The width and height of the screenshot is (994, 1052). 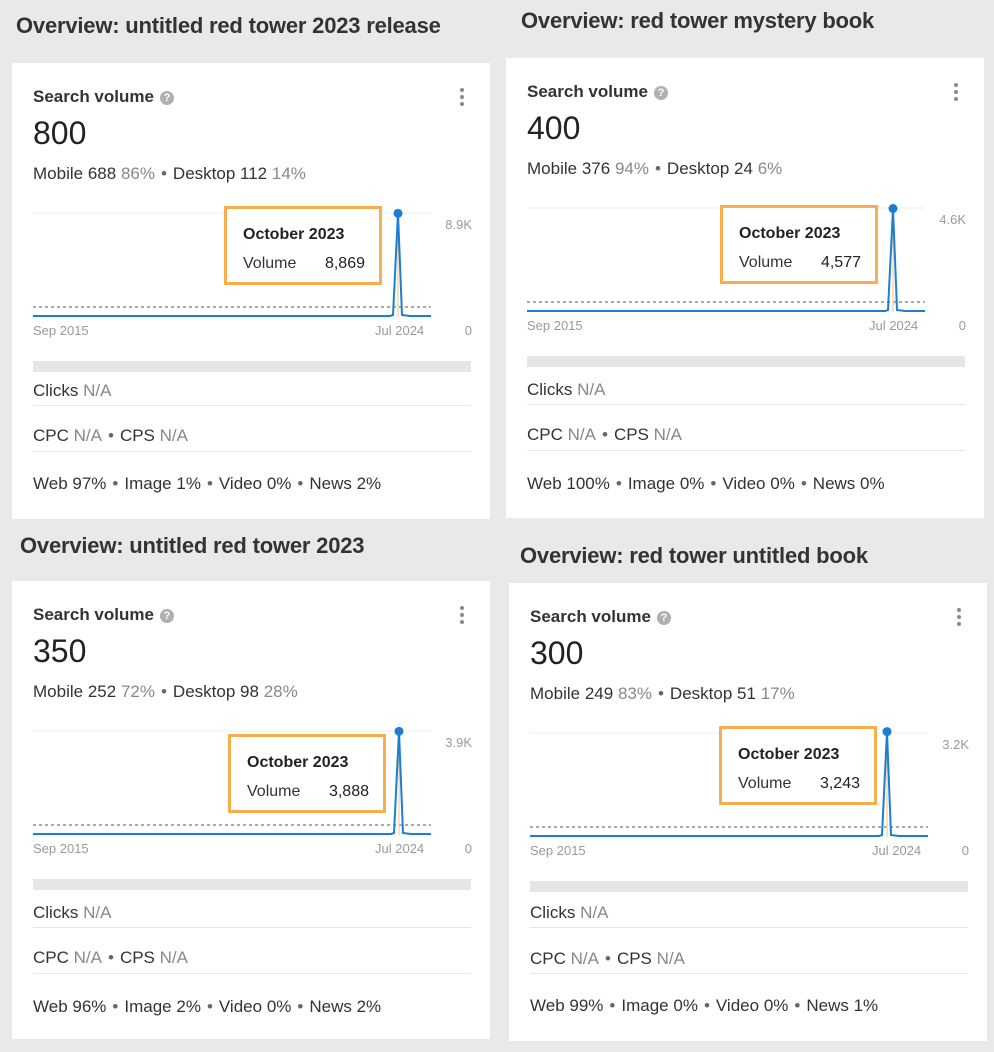 I want to click on tooltip-value: 4,577, so click(x=841, y=263).